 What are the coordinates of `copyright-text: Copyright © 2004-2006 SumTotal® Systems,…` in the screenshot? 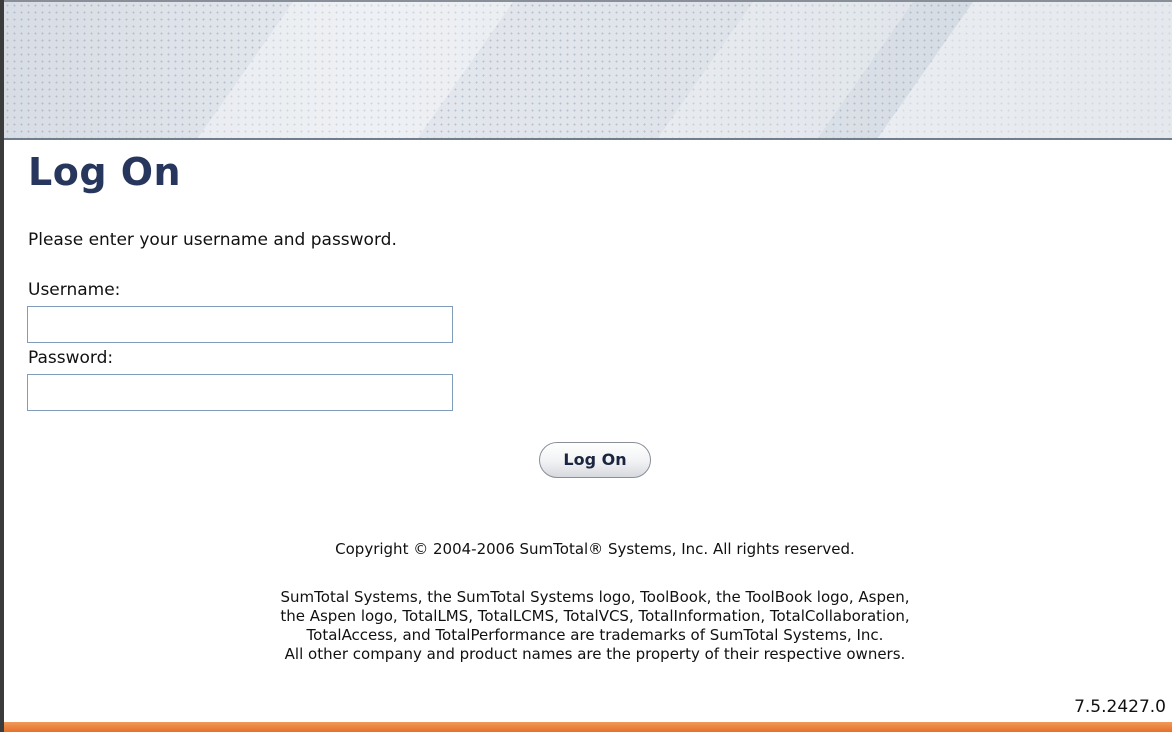 It's located at (595, 549).